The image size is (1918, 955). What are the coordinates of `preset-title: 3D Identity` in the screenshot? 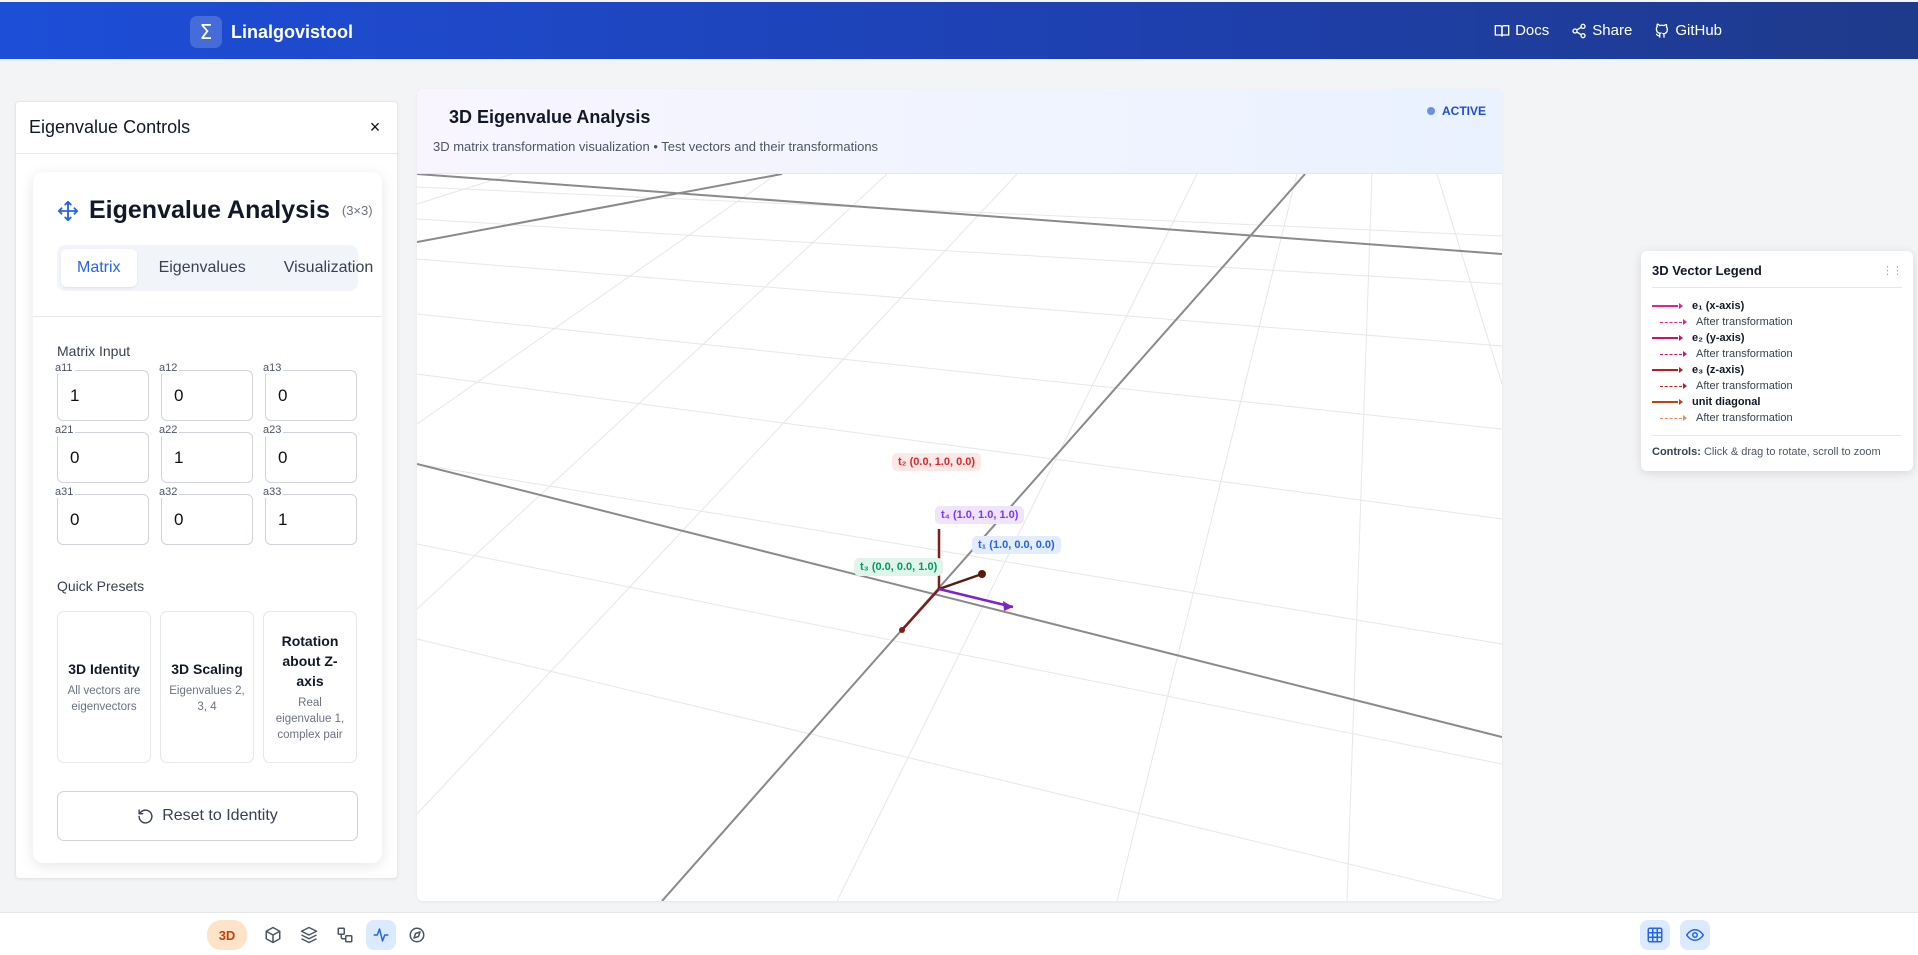 It's located at (104, 669).